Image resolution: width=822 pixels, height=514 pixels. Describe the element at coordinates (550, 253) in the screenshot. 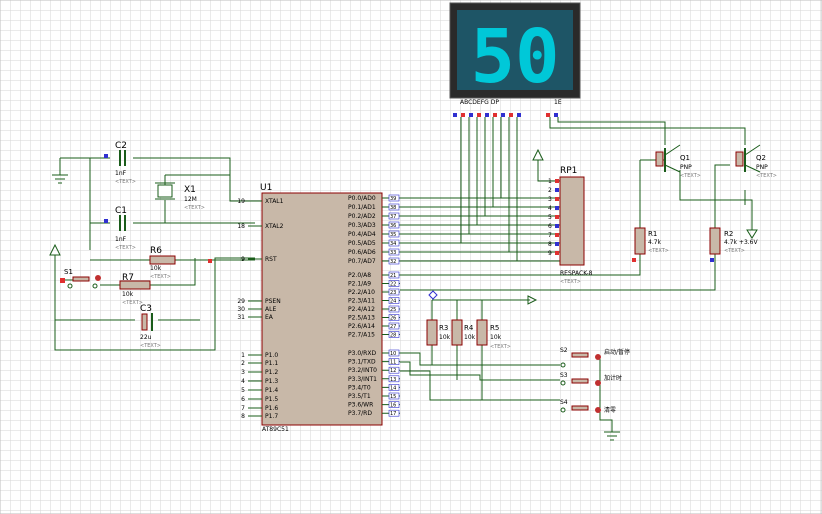

I see `rp1-pin-number: 9` at that location.